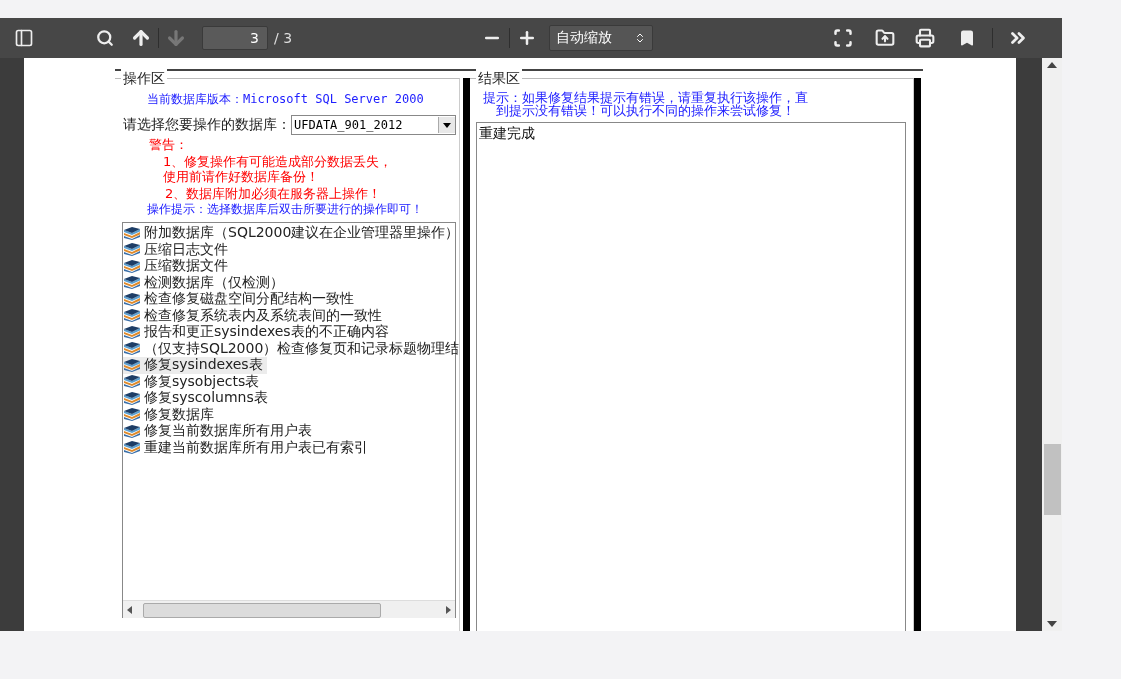 The height and width of the screenshot is (679, 1121). I want to click on vertical-scrollbar, so click(1052, 344).